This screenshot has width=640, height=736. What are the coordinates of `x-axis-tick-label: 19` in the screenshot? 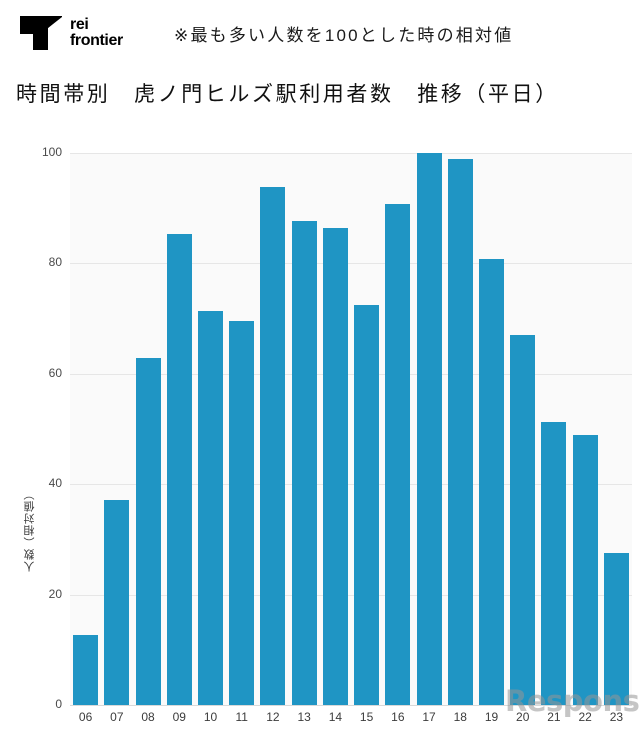 It's located at (491, 717).